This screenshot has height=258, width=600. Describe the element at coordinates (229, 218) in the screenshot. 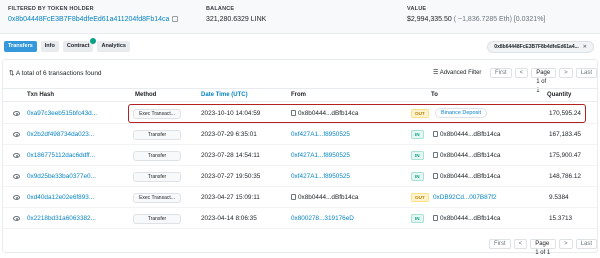

I see `datetime-cell: 2023-04-14 8:06:35` at that location.